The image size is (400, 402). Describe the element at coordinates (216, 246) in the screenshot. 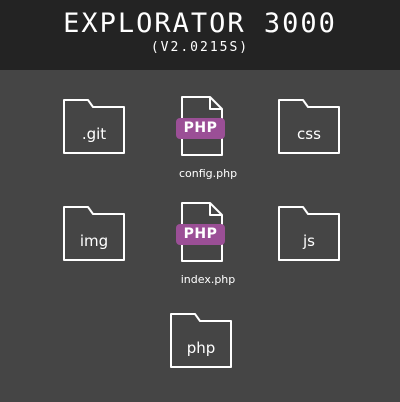

I see `file-item-index-php: PHP index.php` at that location.